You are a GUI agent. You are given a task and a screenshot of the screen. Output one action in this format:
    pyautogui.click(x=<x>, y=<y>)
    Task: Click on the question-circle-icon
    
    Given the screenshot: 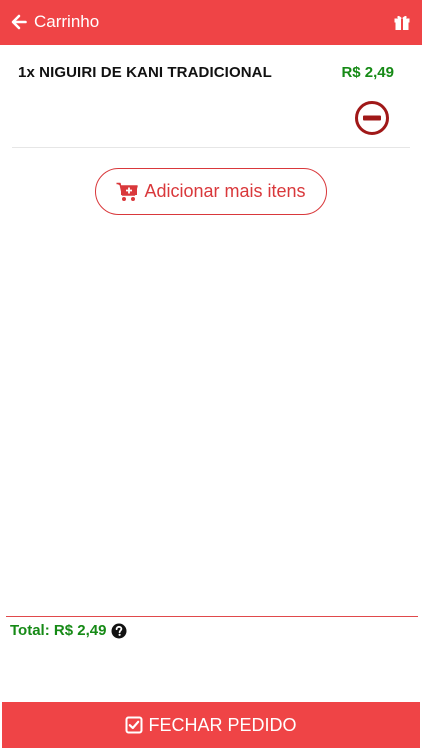 What is the action you would take?
    pyautogui.click(x=119, y=631)
    